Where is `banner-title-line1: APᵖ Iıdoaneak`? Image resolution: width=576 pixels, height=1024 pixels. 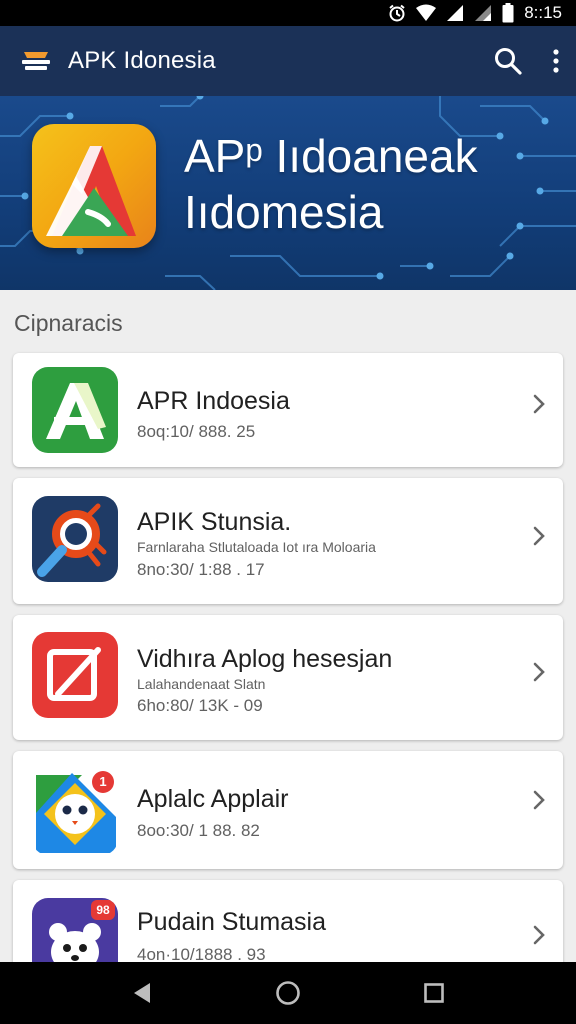
banner-title-line1: APᵖ Iıdoaneak is located at coordinates (331, 156).